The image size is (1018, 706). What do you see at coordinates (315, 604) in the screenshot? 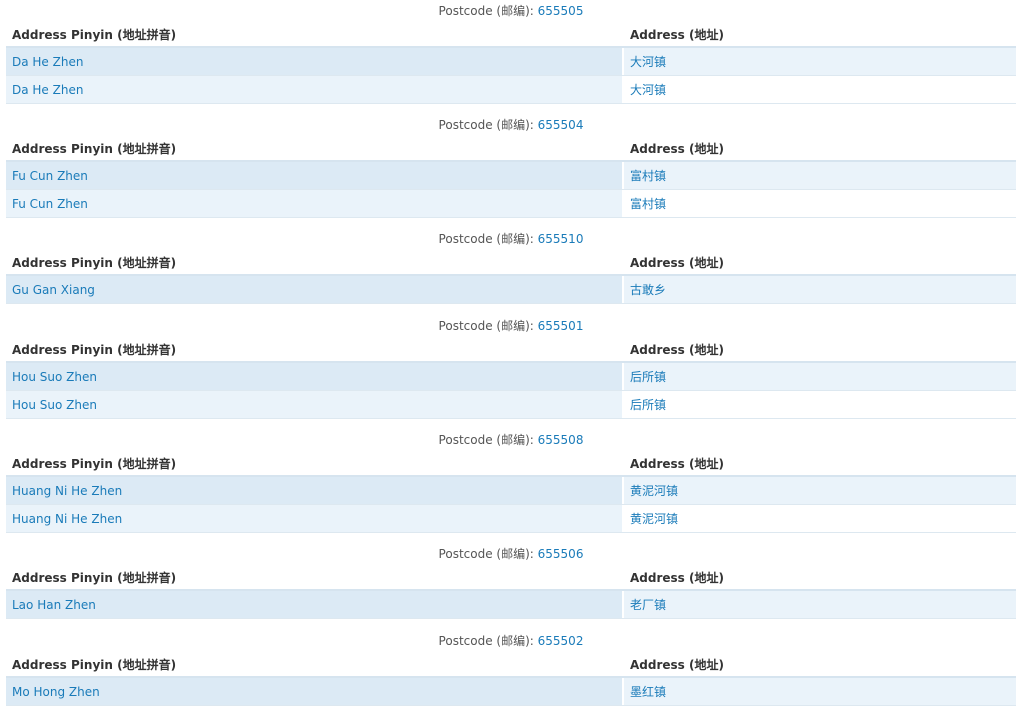
I see `cell-pinyin: Lao Han Zhen` at bounding box center [315, 604].